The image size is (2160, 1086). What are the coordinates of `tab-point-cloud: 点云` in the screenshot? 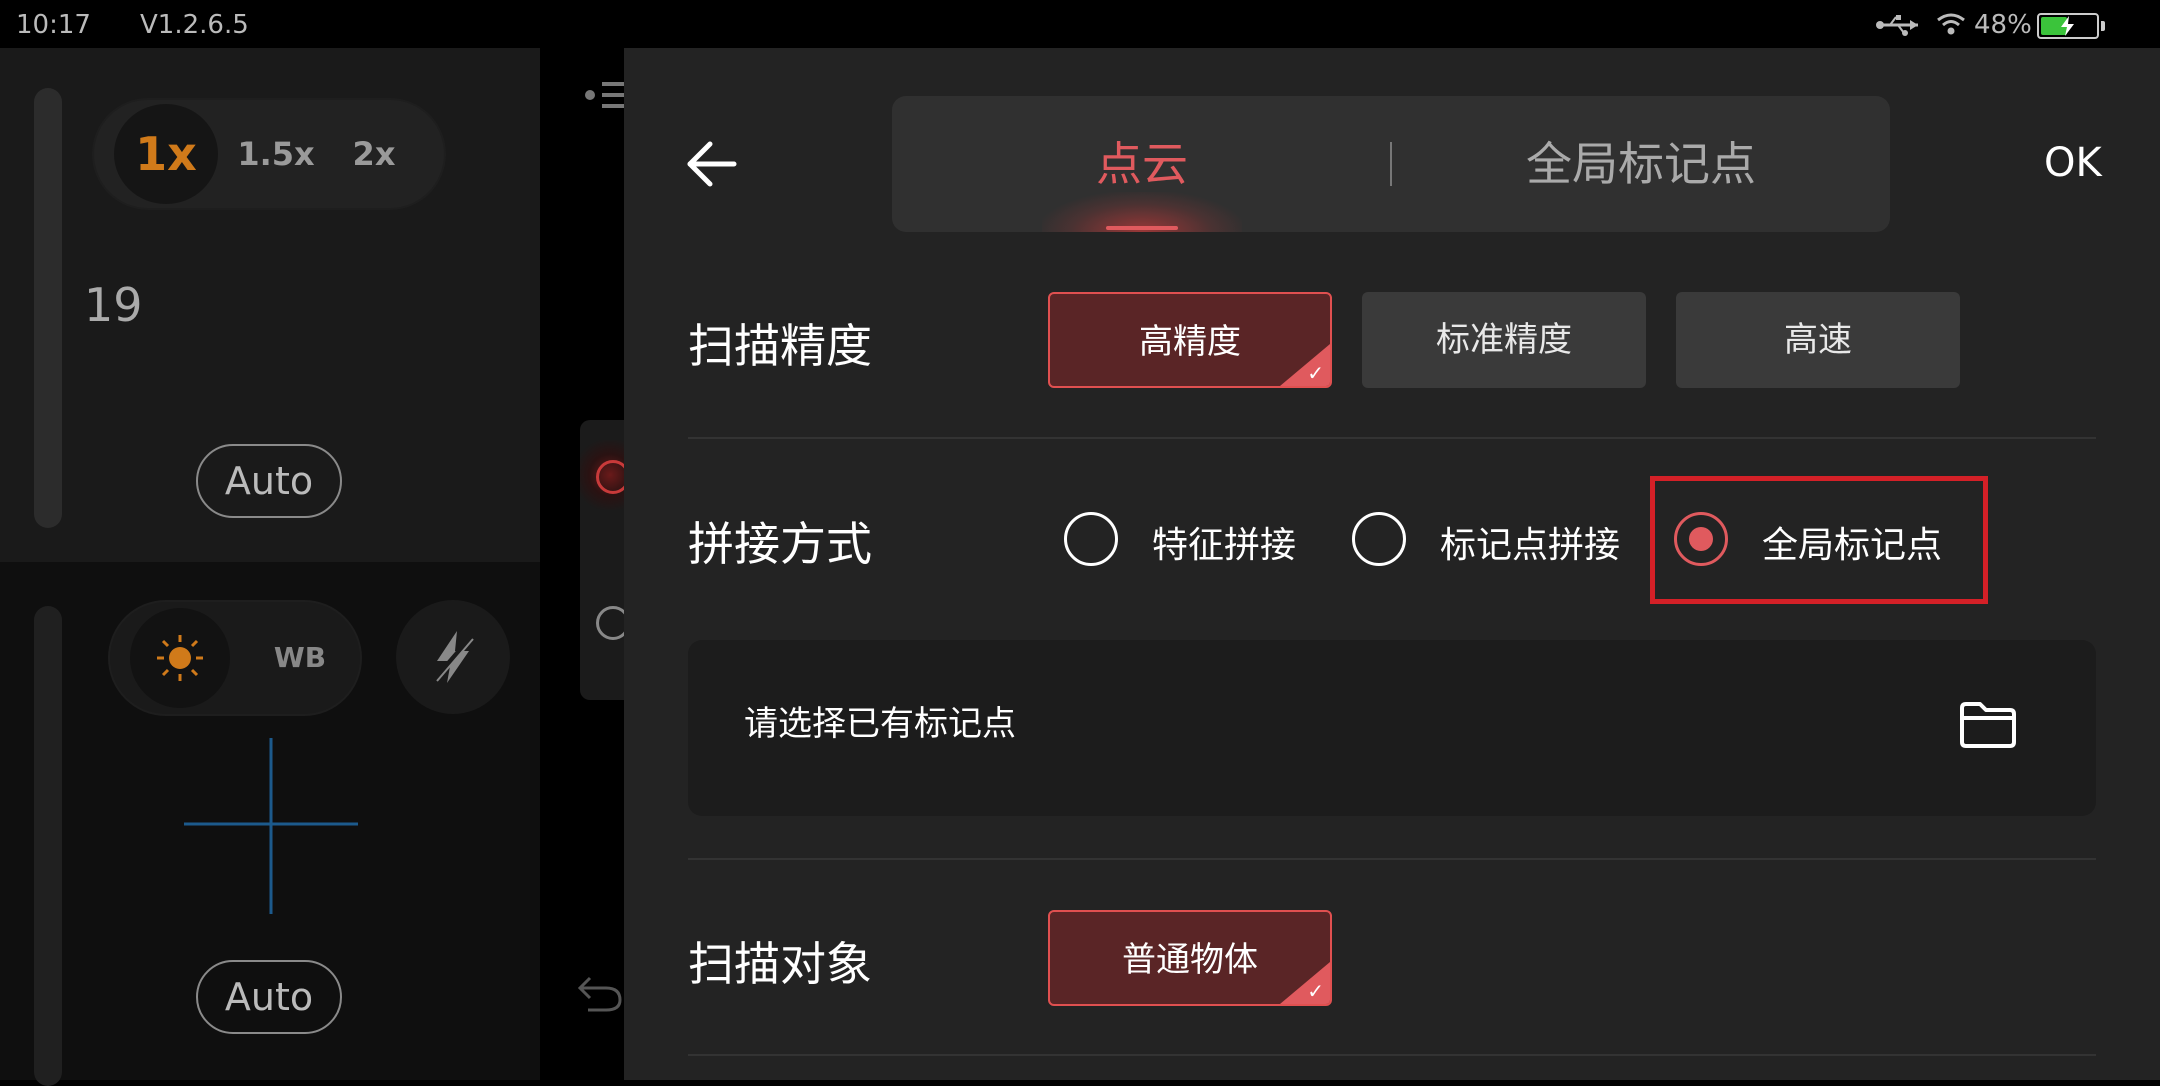 It's located at (1142, 164).